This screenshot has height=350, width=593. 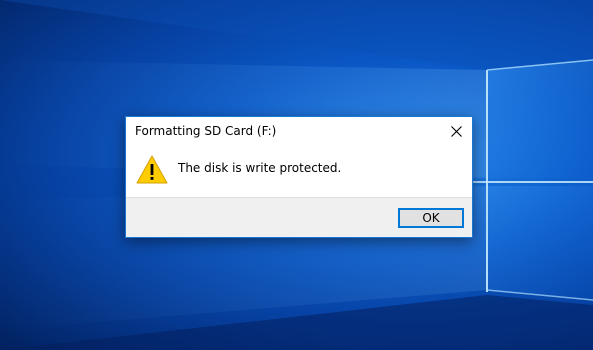 I want to click on dialog-message: The disk is write protected., so click(x=260, y=168).